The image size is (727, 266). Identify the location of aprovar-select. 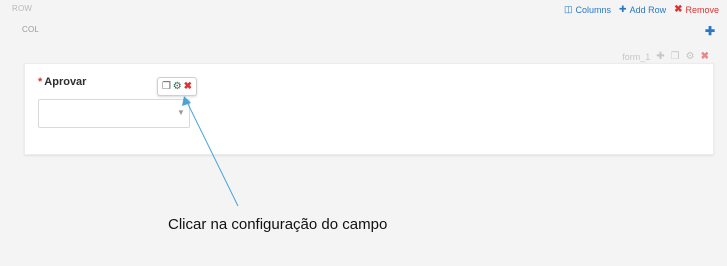
(114, 113).